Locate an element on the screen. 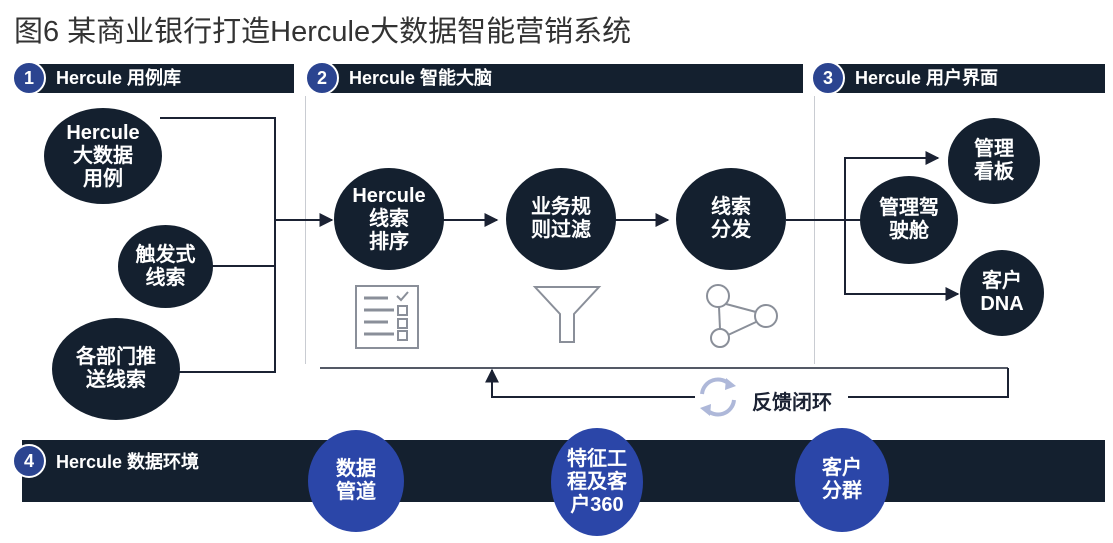 This screenshot has width=1113, height=543. use-case-big-data: Hercule 大数据 用例 is located at coordinates (103, 156).